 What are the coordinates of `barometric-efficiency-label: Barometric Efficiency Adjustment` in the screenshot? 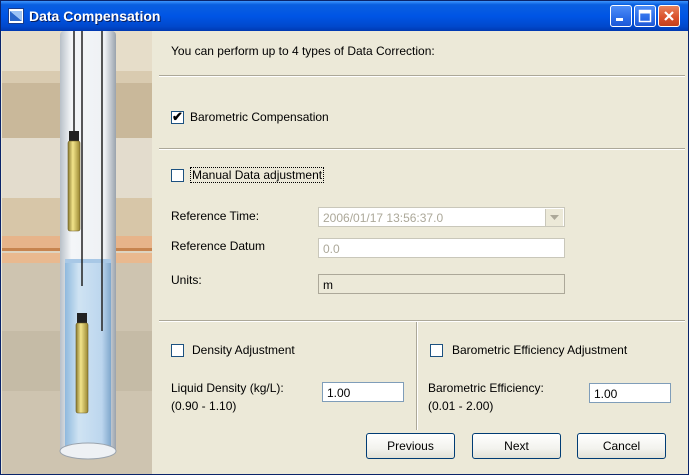 It's located at (539, 350).